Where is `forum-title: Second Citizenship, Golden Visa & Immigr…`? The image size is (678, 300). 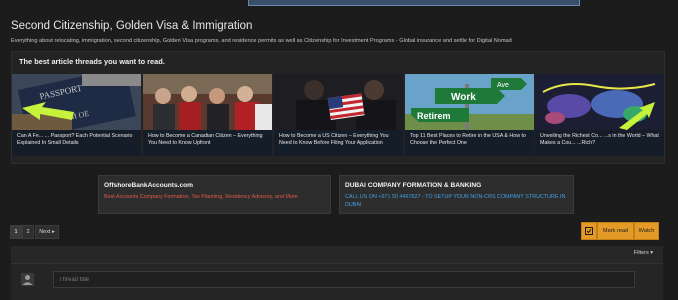 forum-title: Second Citizenship, Golden Visa & Immigr… is located at coordinates (132, 26).